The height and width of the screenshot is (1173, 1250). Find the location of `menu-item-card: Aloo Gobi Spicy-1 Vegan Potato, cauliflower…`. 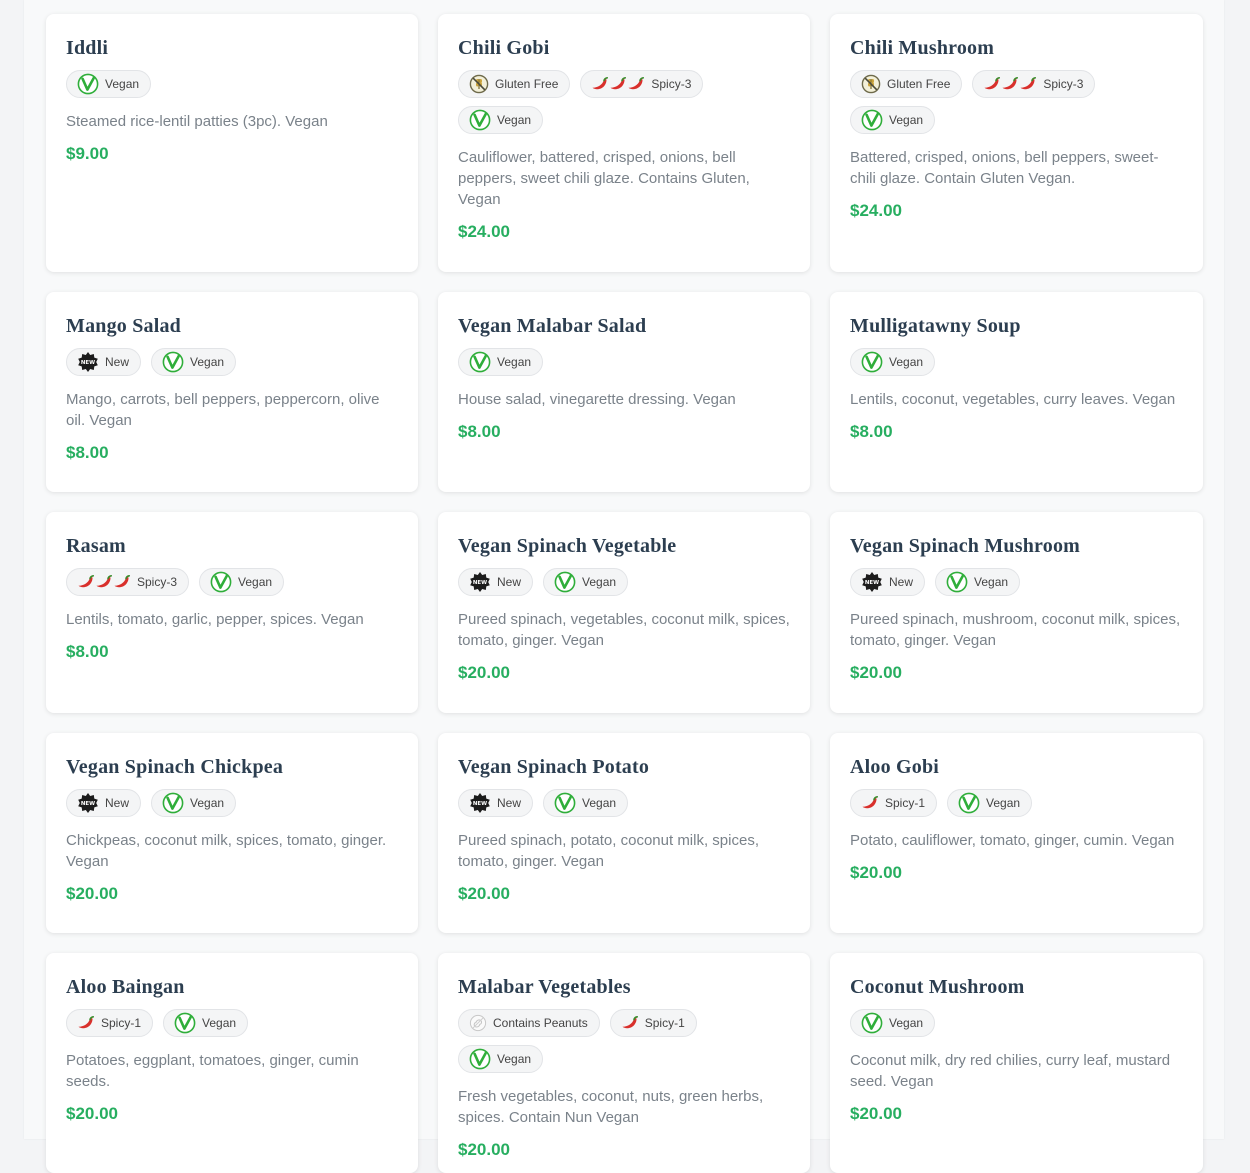

menu-item-card: Aloo Gobi Spicy-1 Vegan Potato, cauliflower… is located at coordinates (1016, 833).